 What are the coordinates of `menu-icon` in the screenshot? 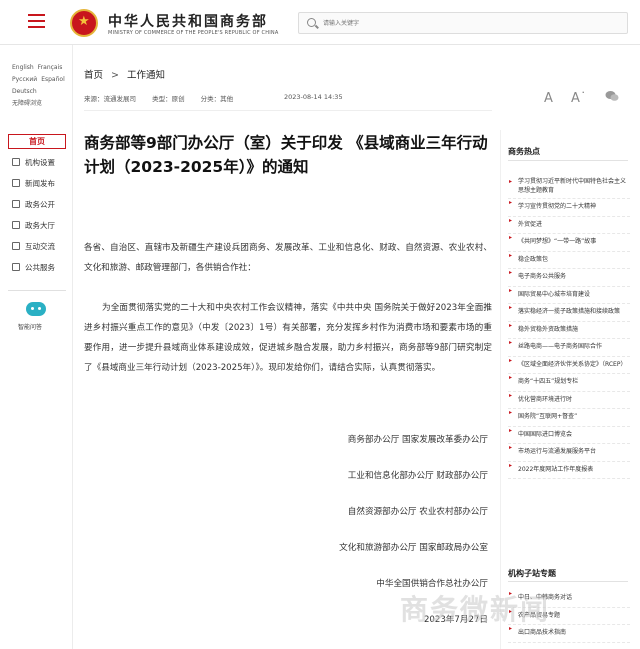 It's located at (36, 21).